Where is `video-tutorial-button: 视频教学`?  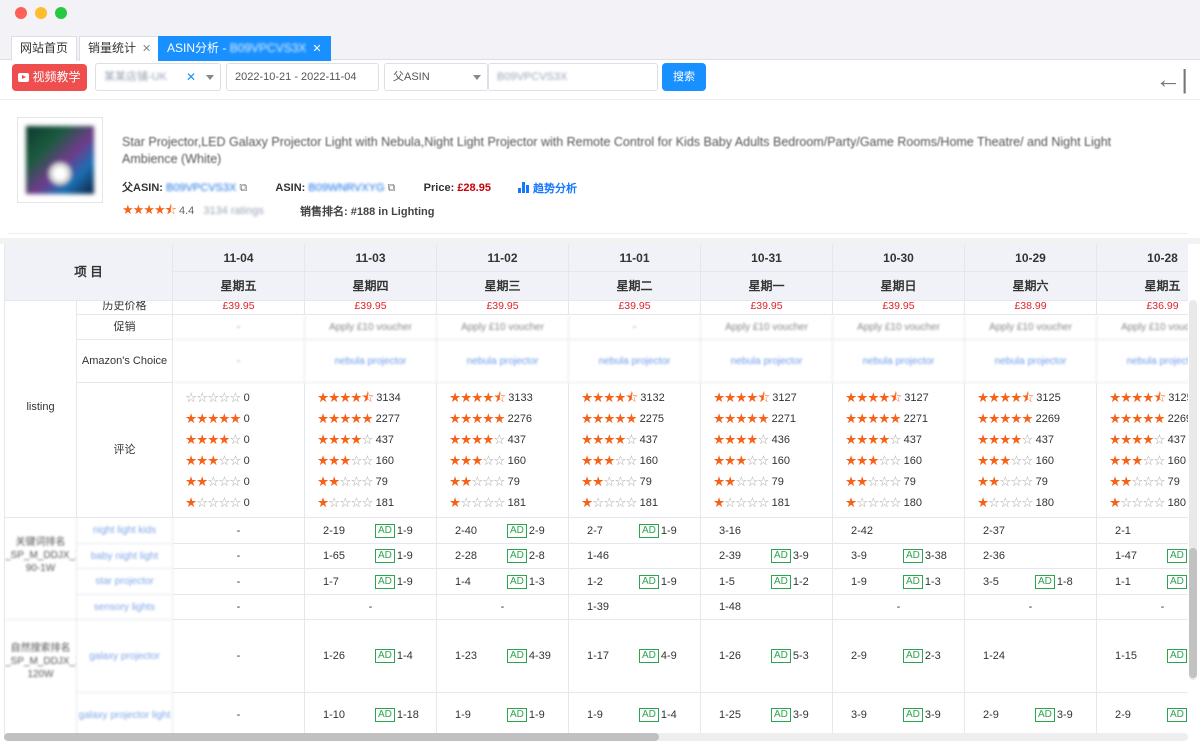 video-tutorial-button: 视频教学 is located at coordinates (49, 77).